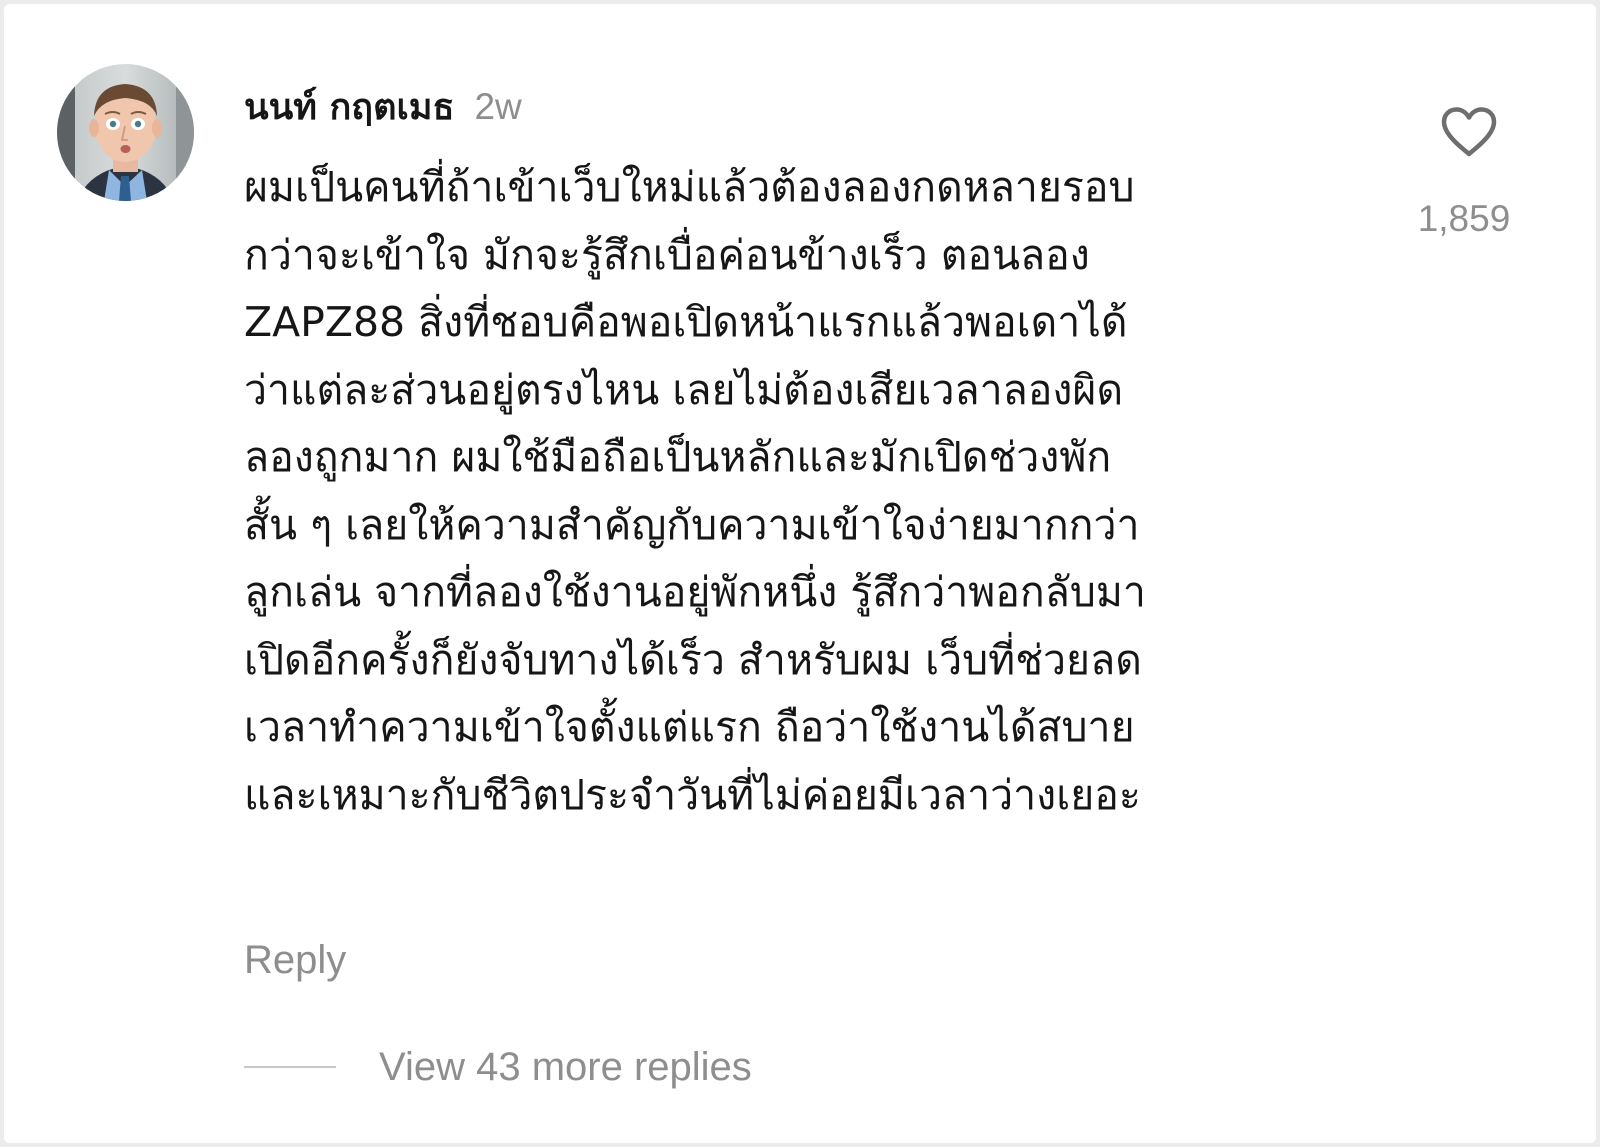 Image resolution: width=1600 pixels, height=1147 pixels. What do you see at coordinates (290, 1067) in the screenshot?
I see `replies-divider` at bounding box center [290, 1067].